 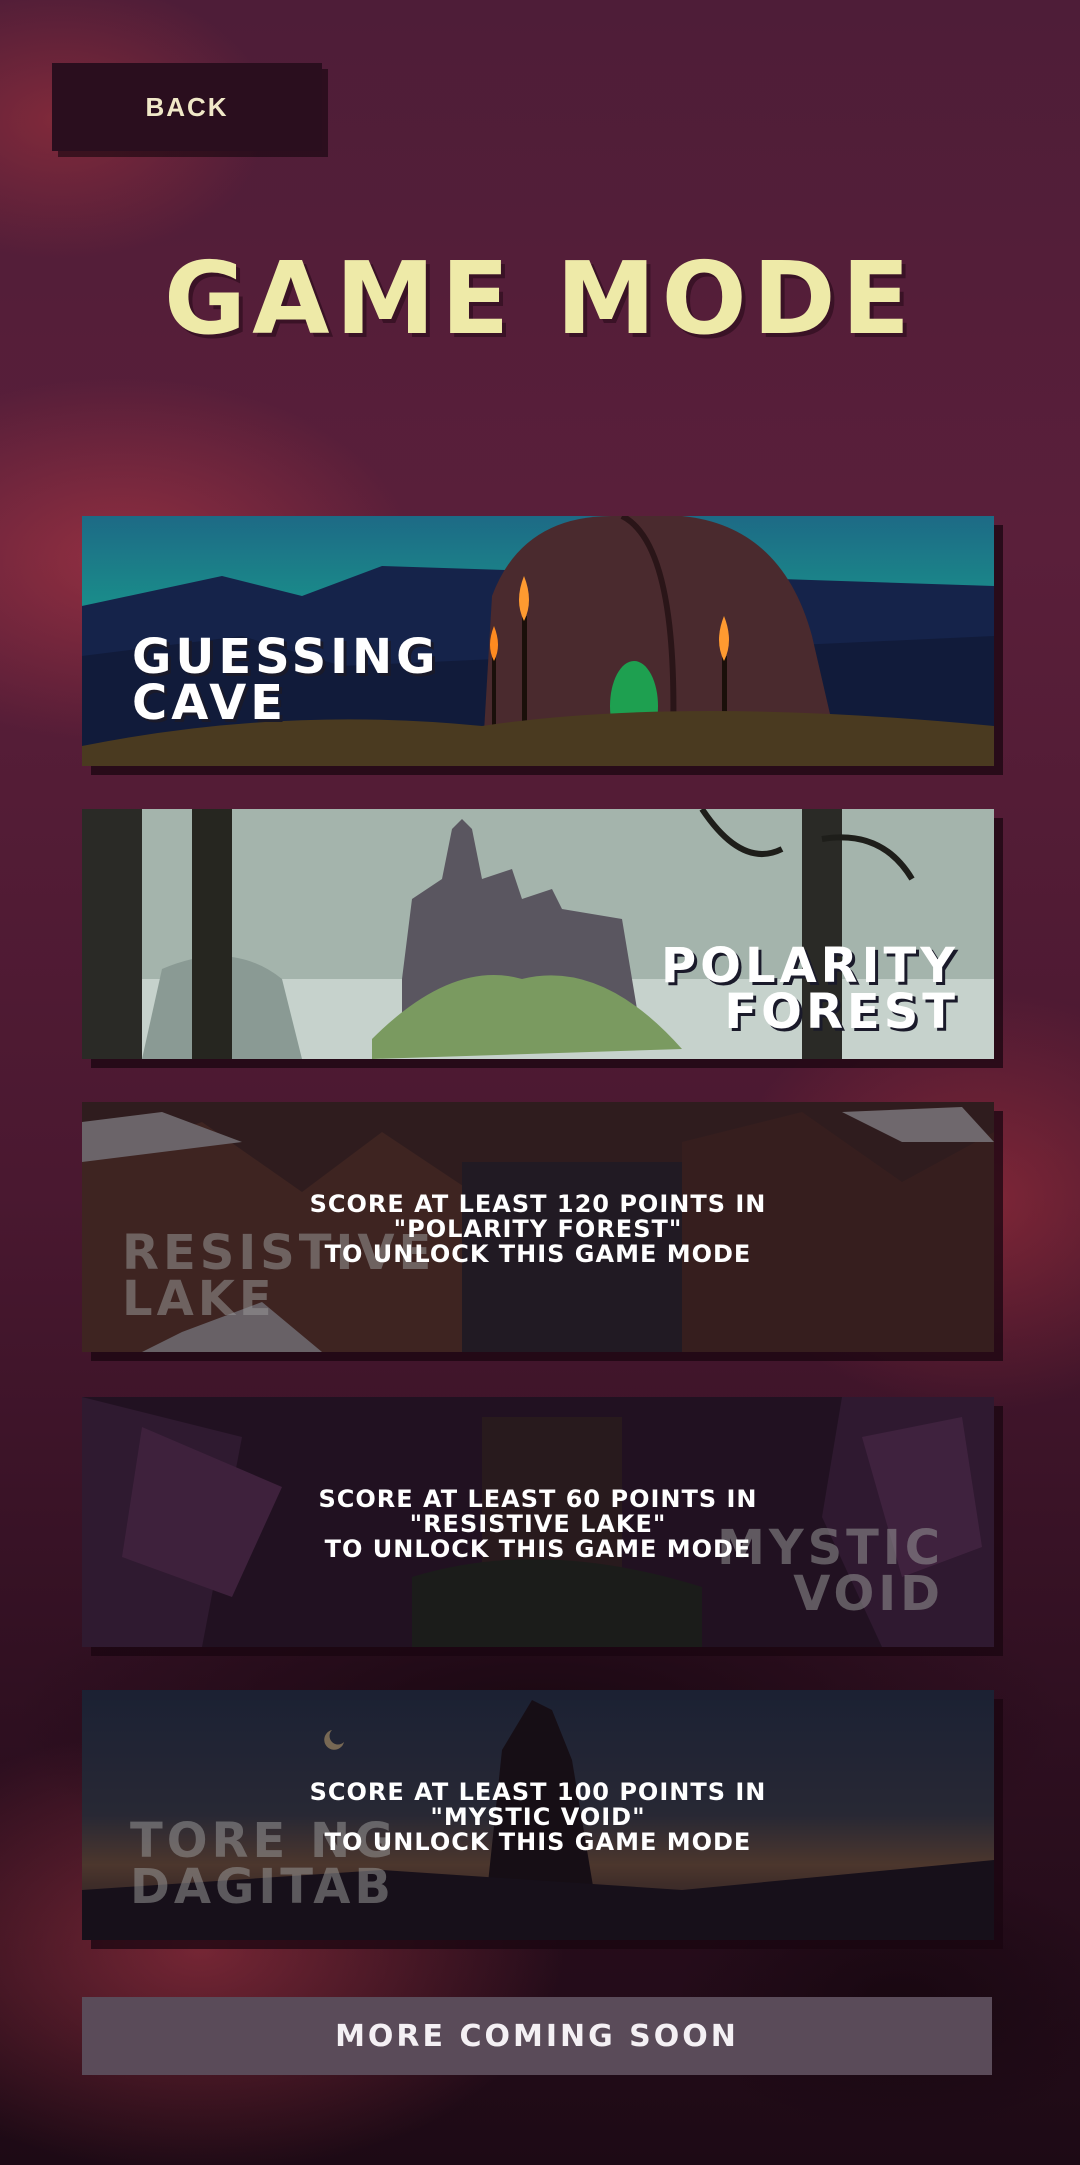 I want to click on mode-card-polarity-forest: POLARITY FOREST, so click(x=538, y=934).